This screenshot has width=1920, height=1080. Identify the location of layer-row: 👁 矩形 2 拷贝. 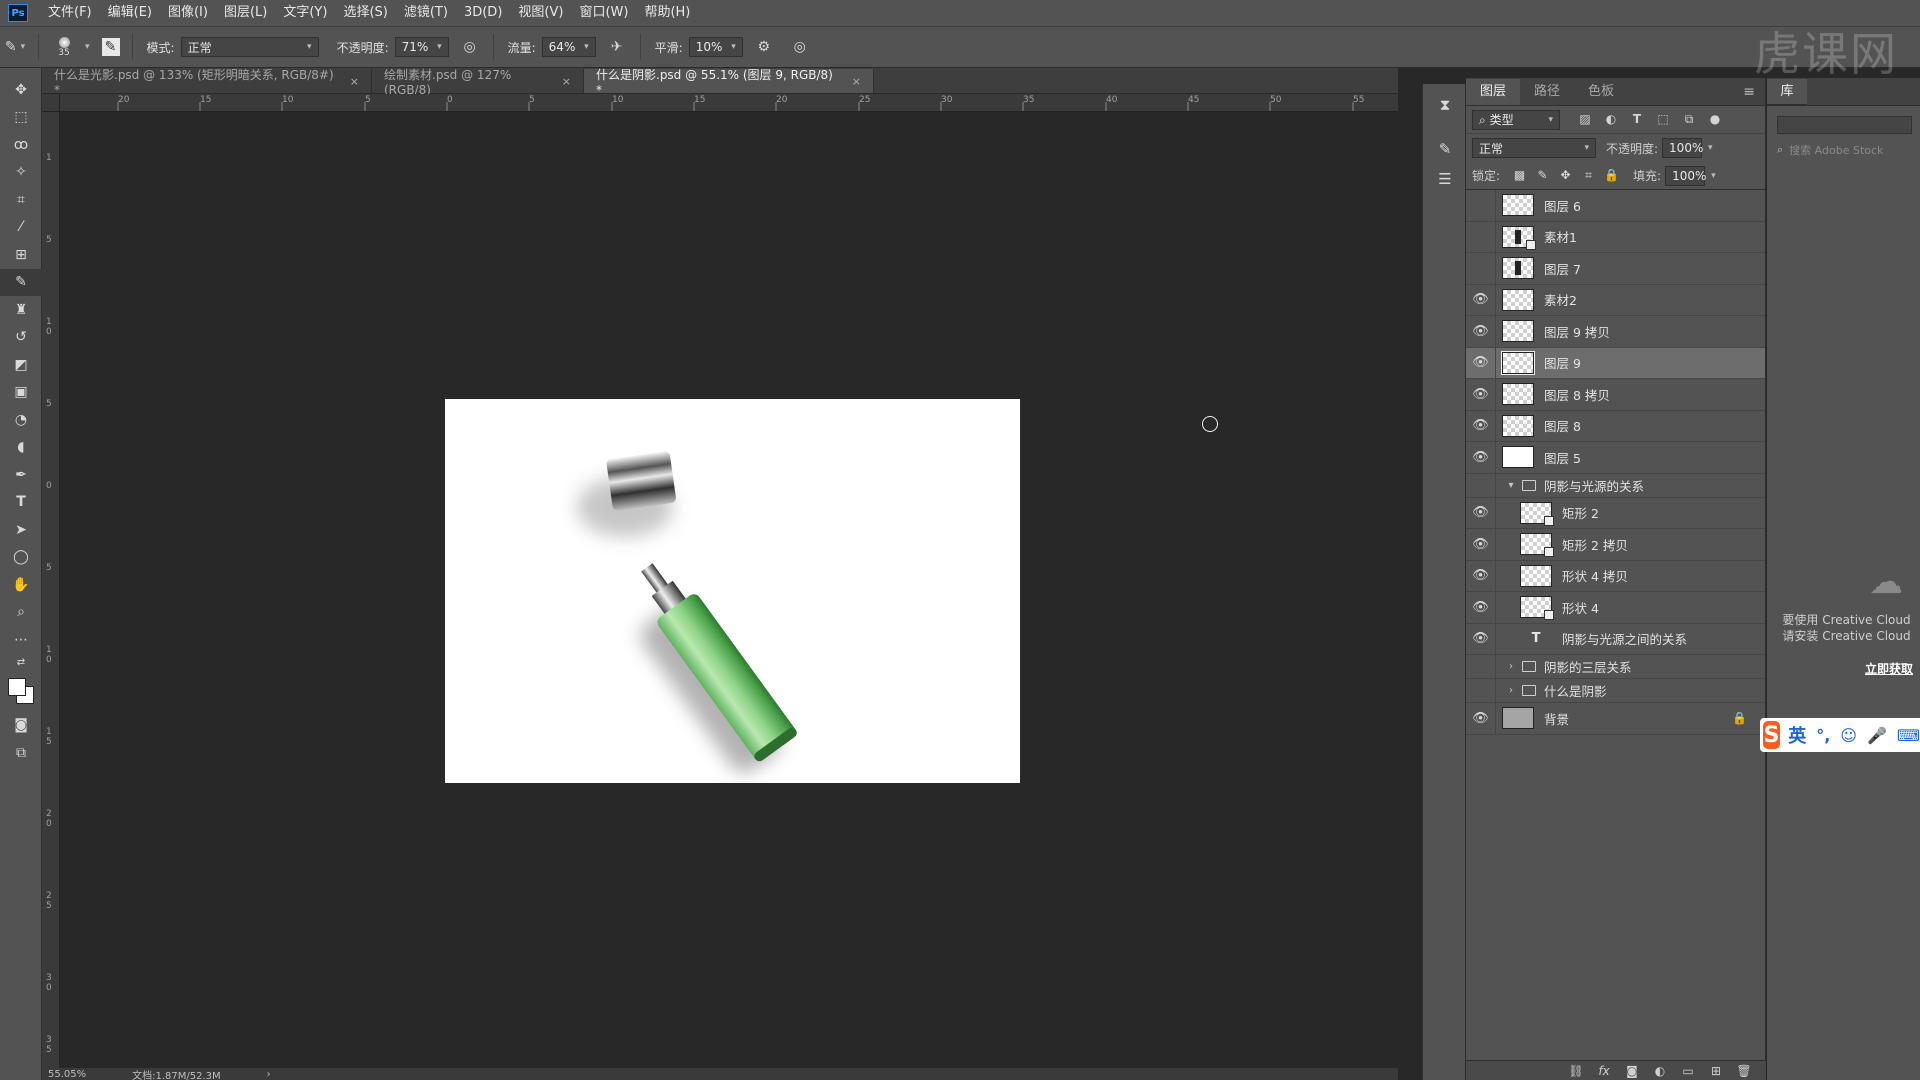
(1615, 545).